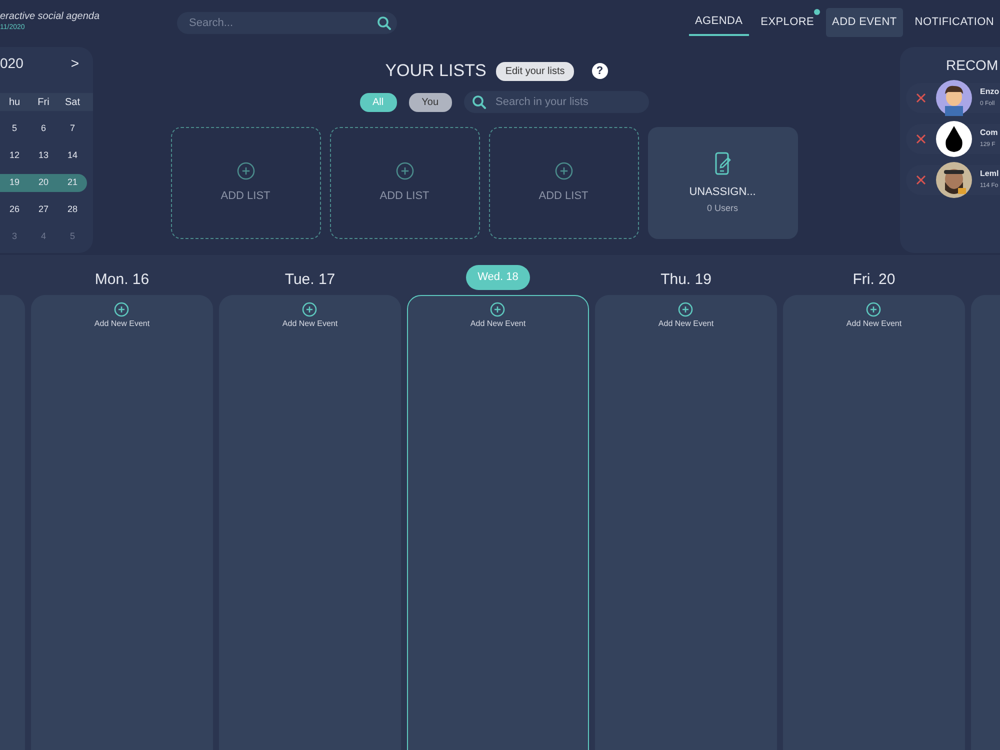 The height and width of the screenshot is (750, 1000). Describe the element at coordinates (43, 210) in the screenshot. I see `calendar-day: 27` at that location.